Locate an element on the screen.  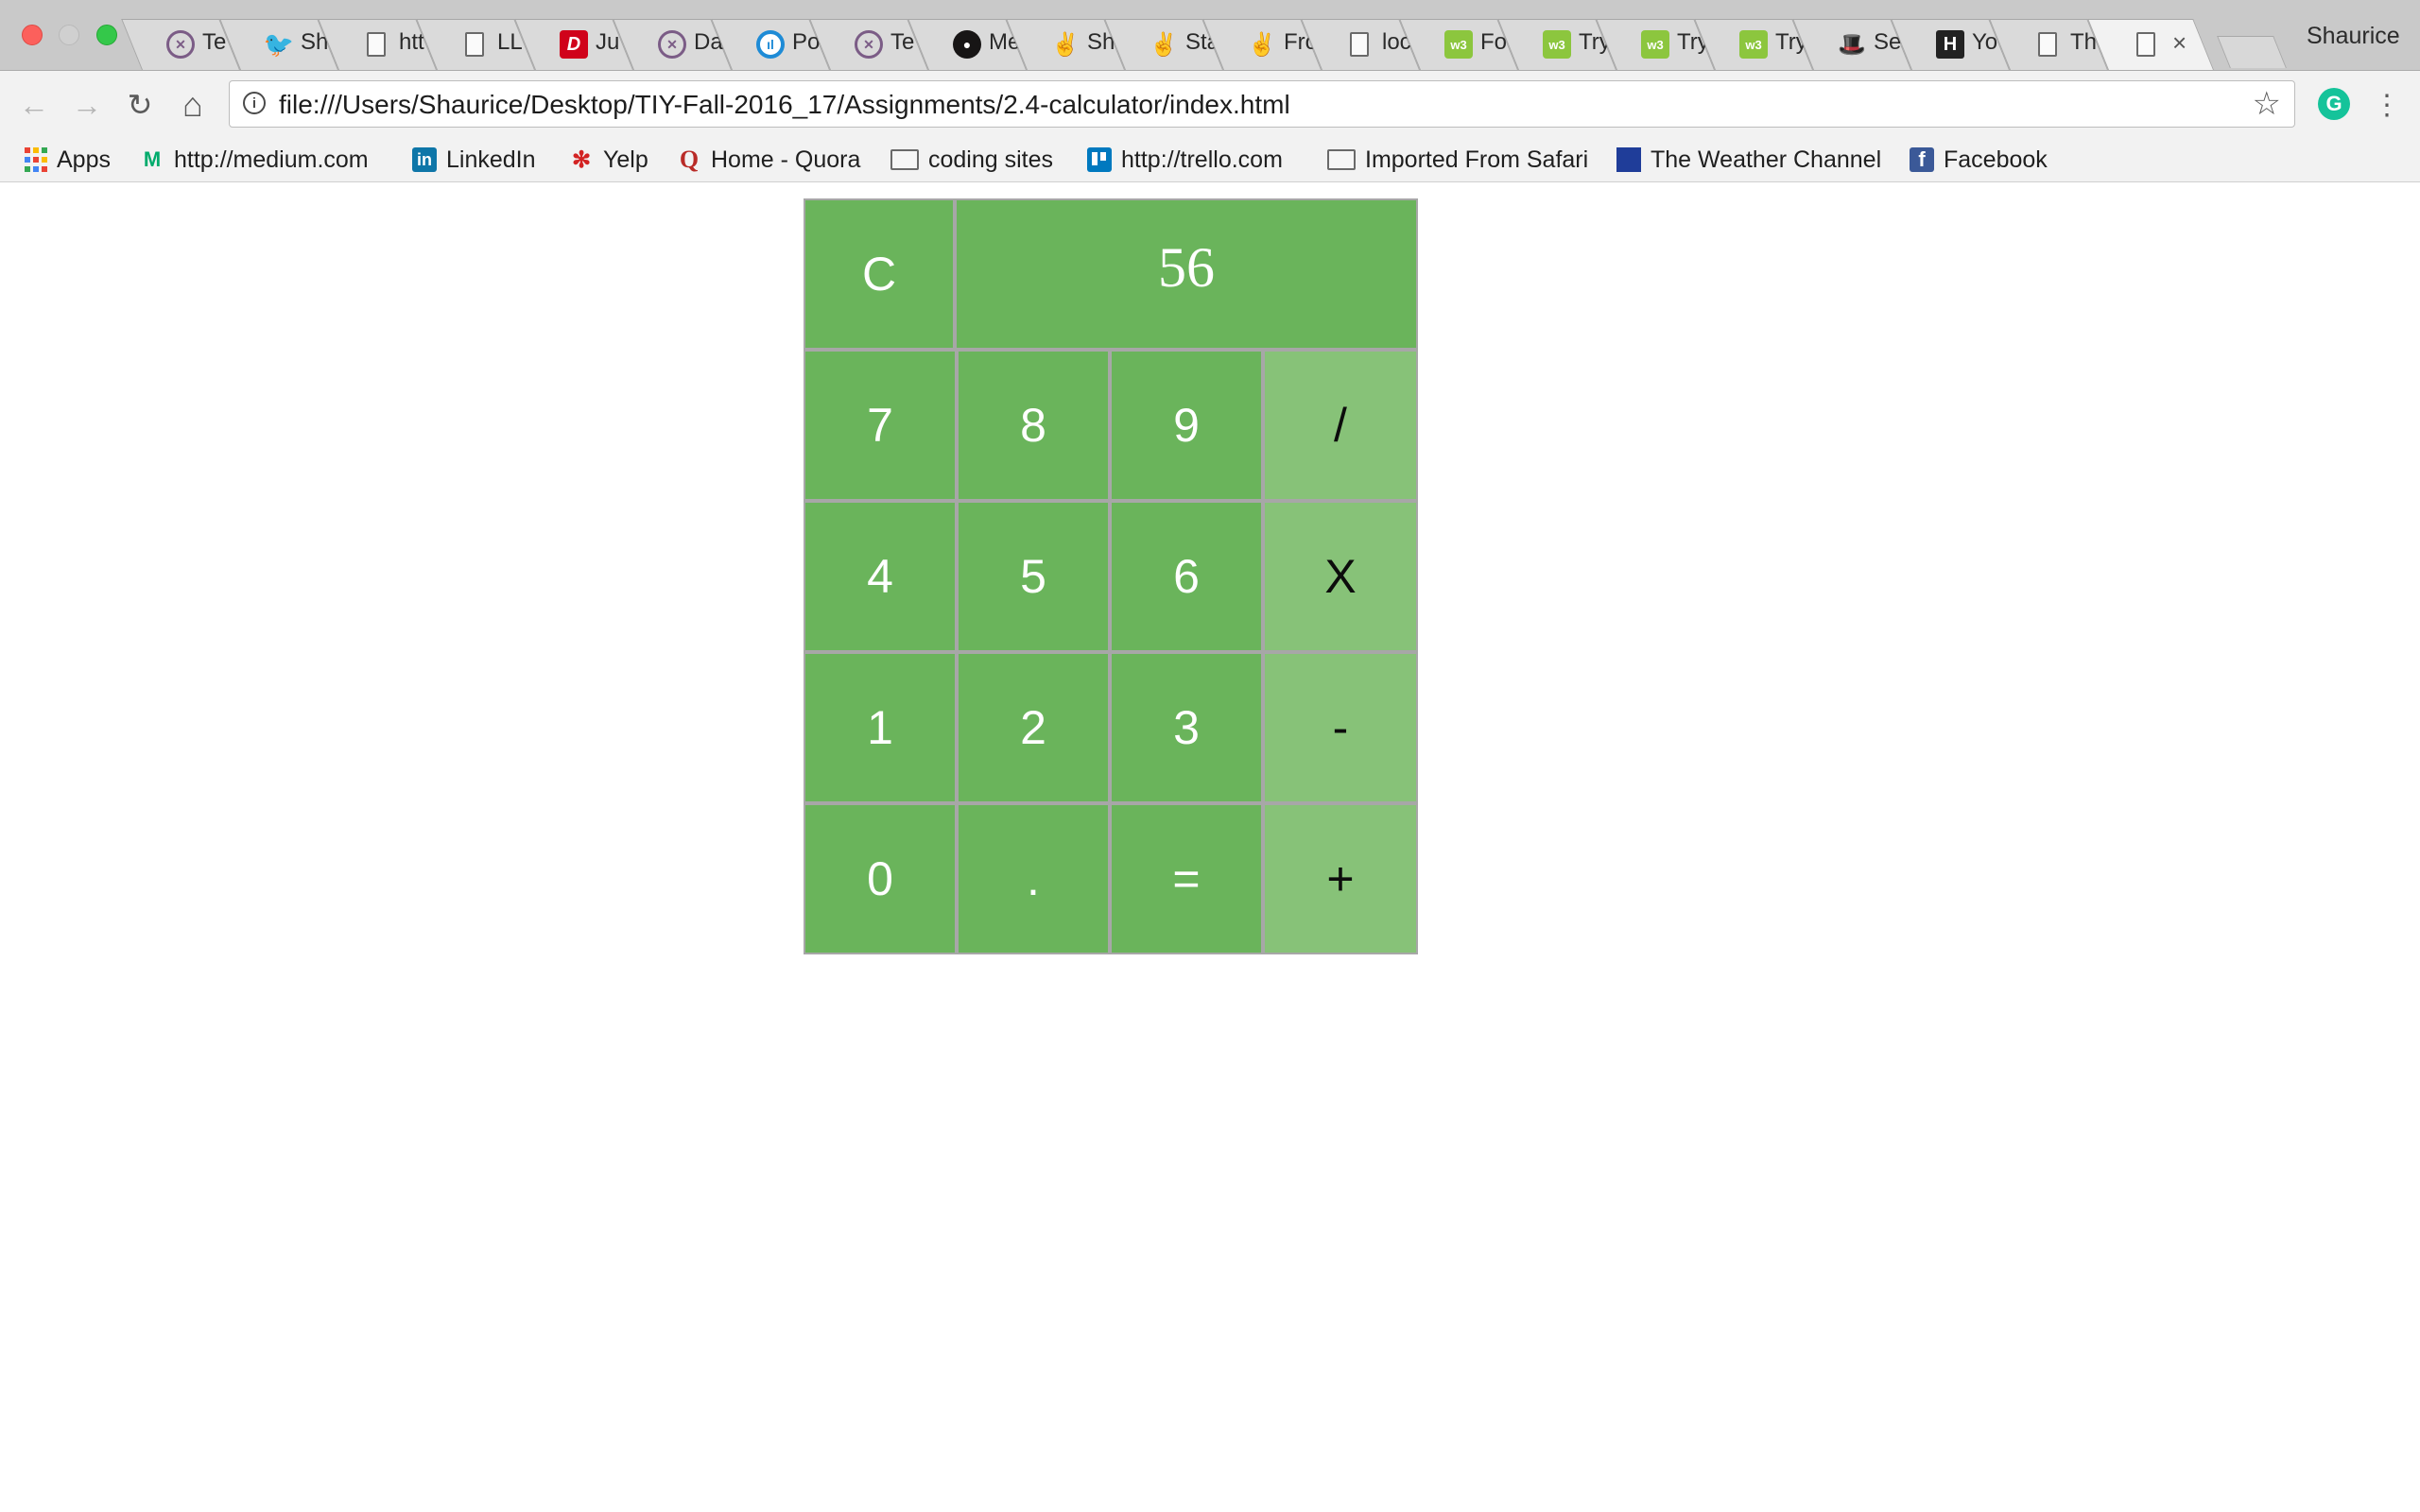
github-icon: ● is located at coordinates (967, 44).